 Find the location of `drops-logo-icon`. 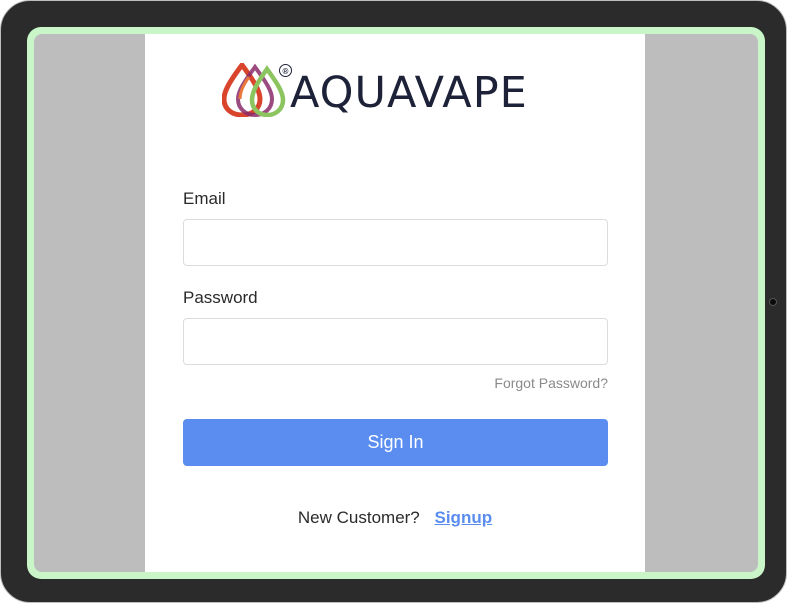

drops-logo-icon is located at coordinates (254, 90).